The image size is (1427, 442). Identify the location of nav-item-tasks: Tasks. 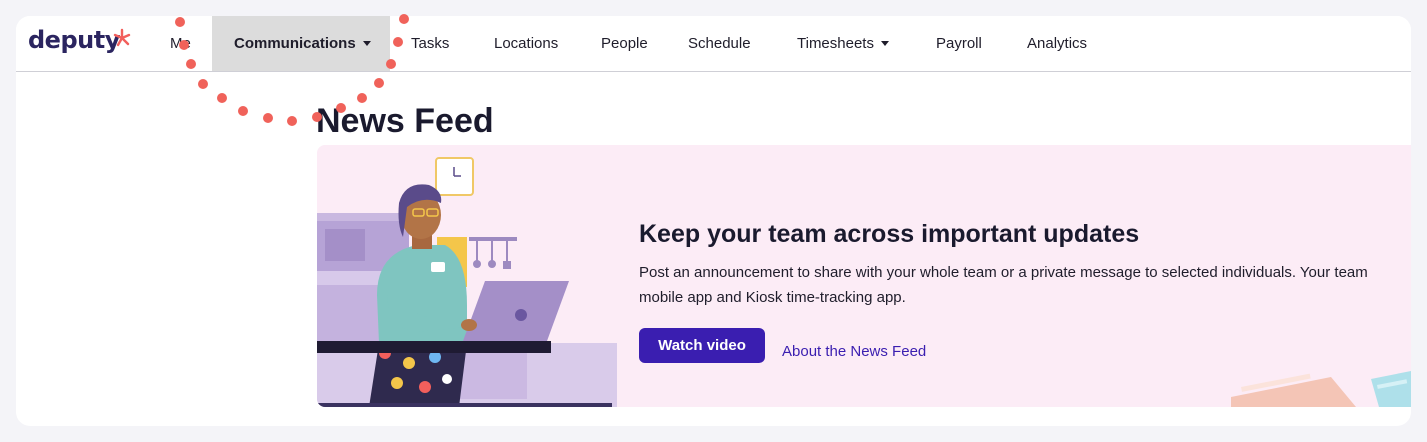
(430, 43).